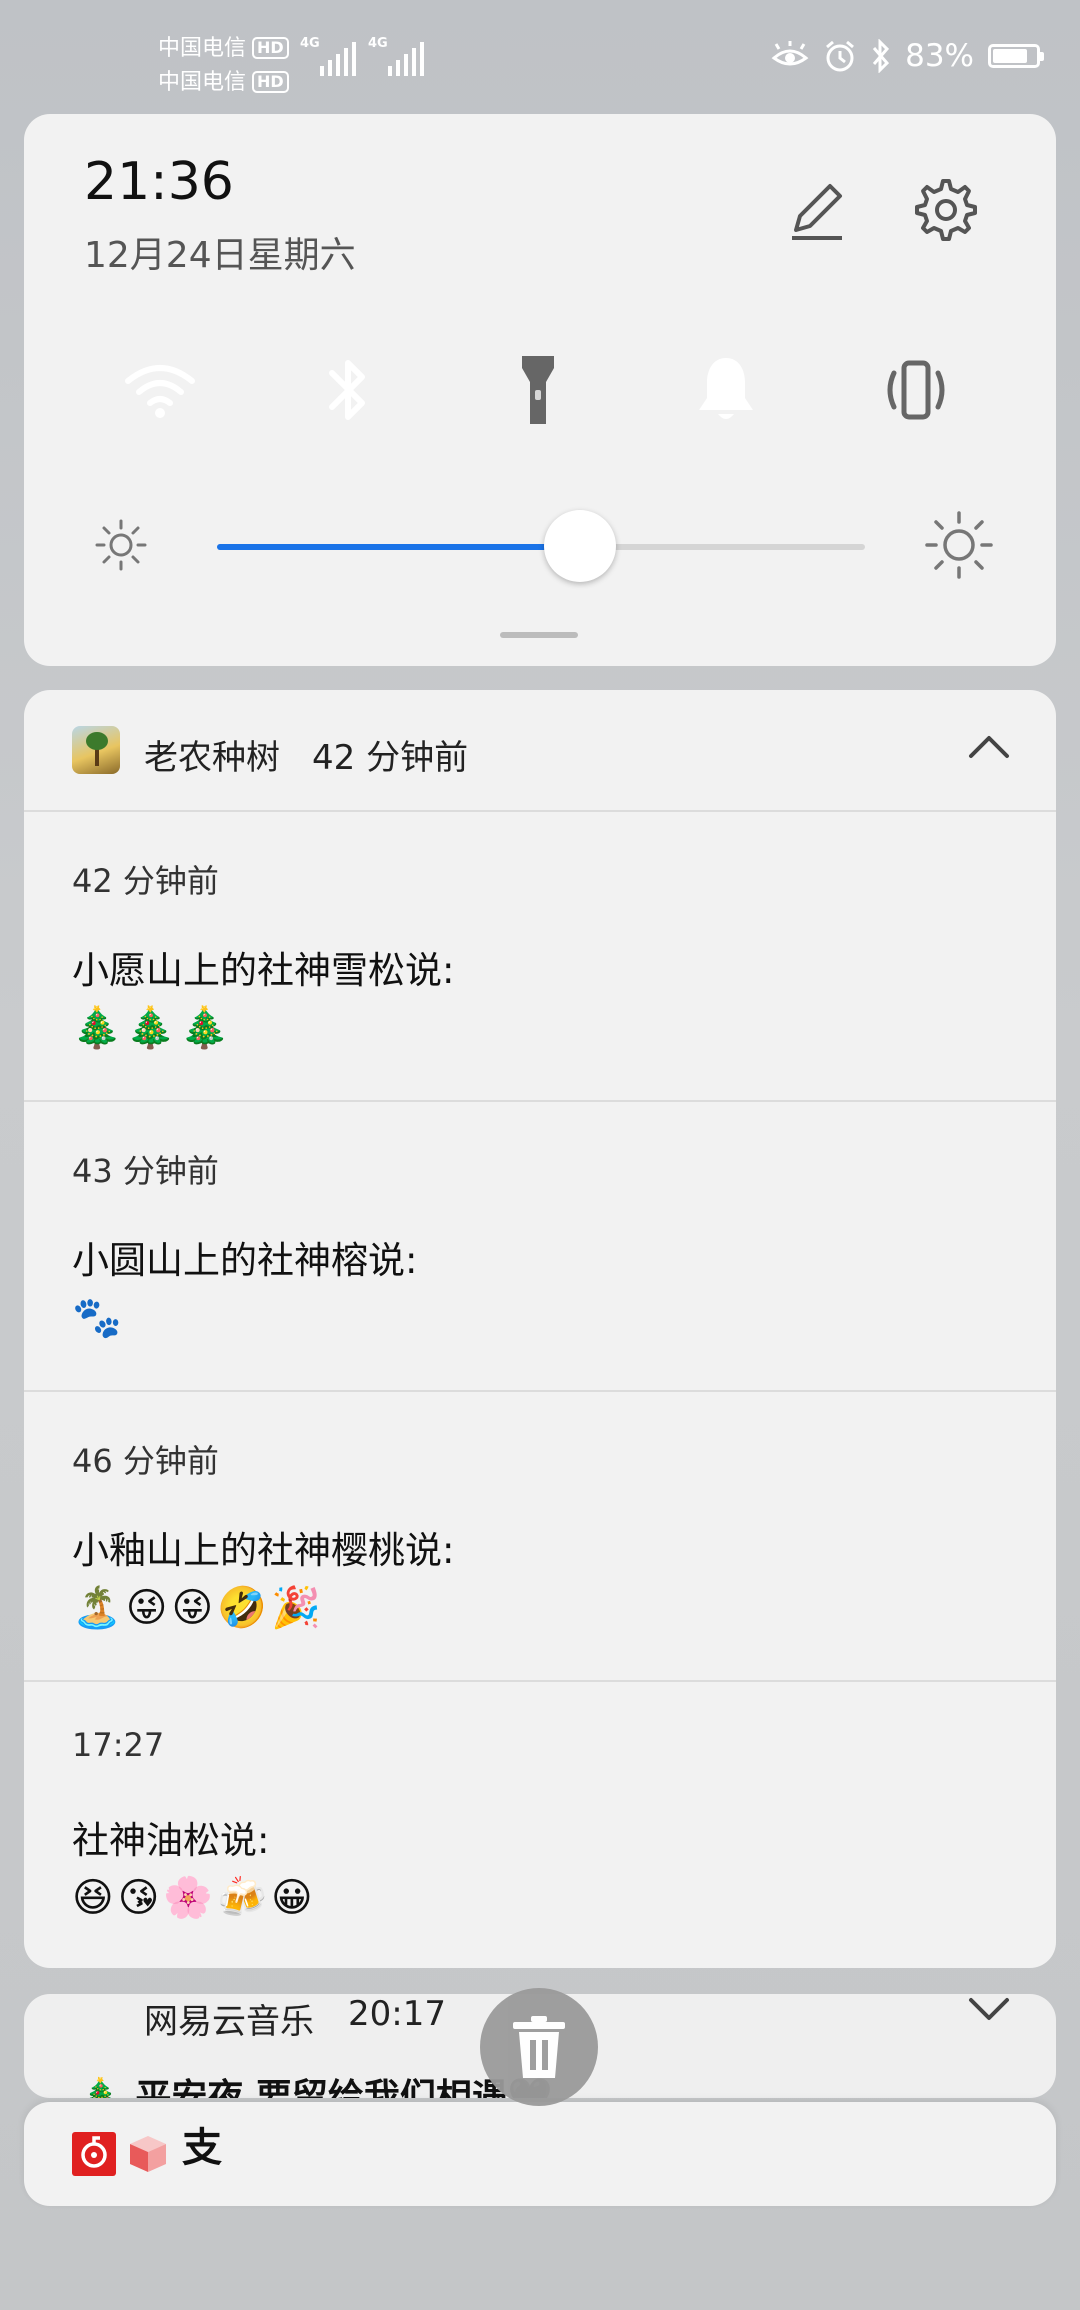 The image size is (1080, 2310). Describe the element at coordinates (159, 182) in the screenshot. I see `clock: 21:36` at that location.